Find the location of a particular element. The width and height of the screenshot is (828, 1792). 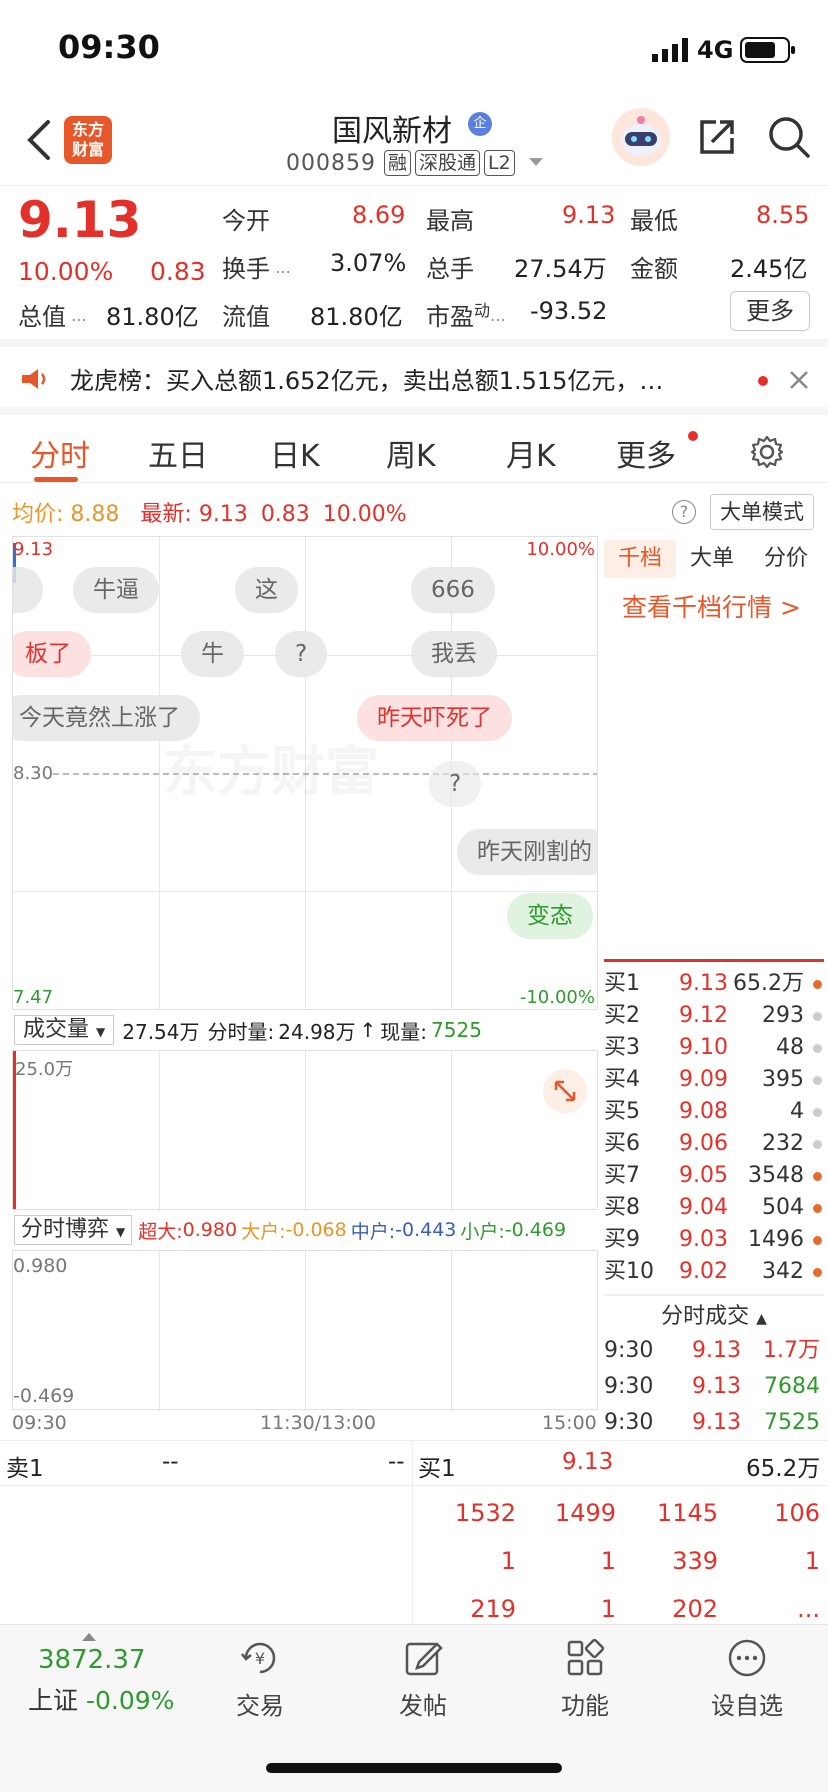

expand-button is located at coordinates (565, 1091).